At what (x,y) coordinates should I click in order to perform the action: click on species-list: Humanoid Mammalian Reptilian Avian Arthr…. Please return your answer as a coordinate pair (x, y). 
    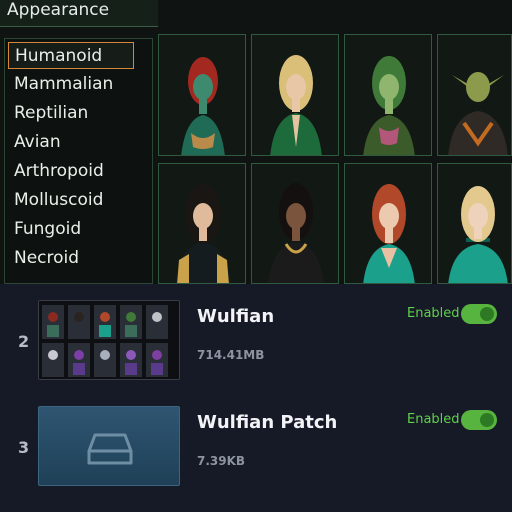
    Looking at the image, I should click on (78, 161).